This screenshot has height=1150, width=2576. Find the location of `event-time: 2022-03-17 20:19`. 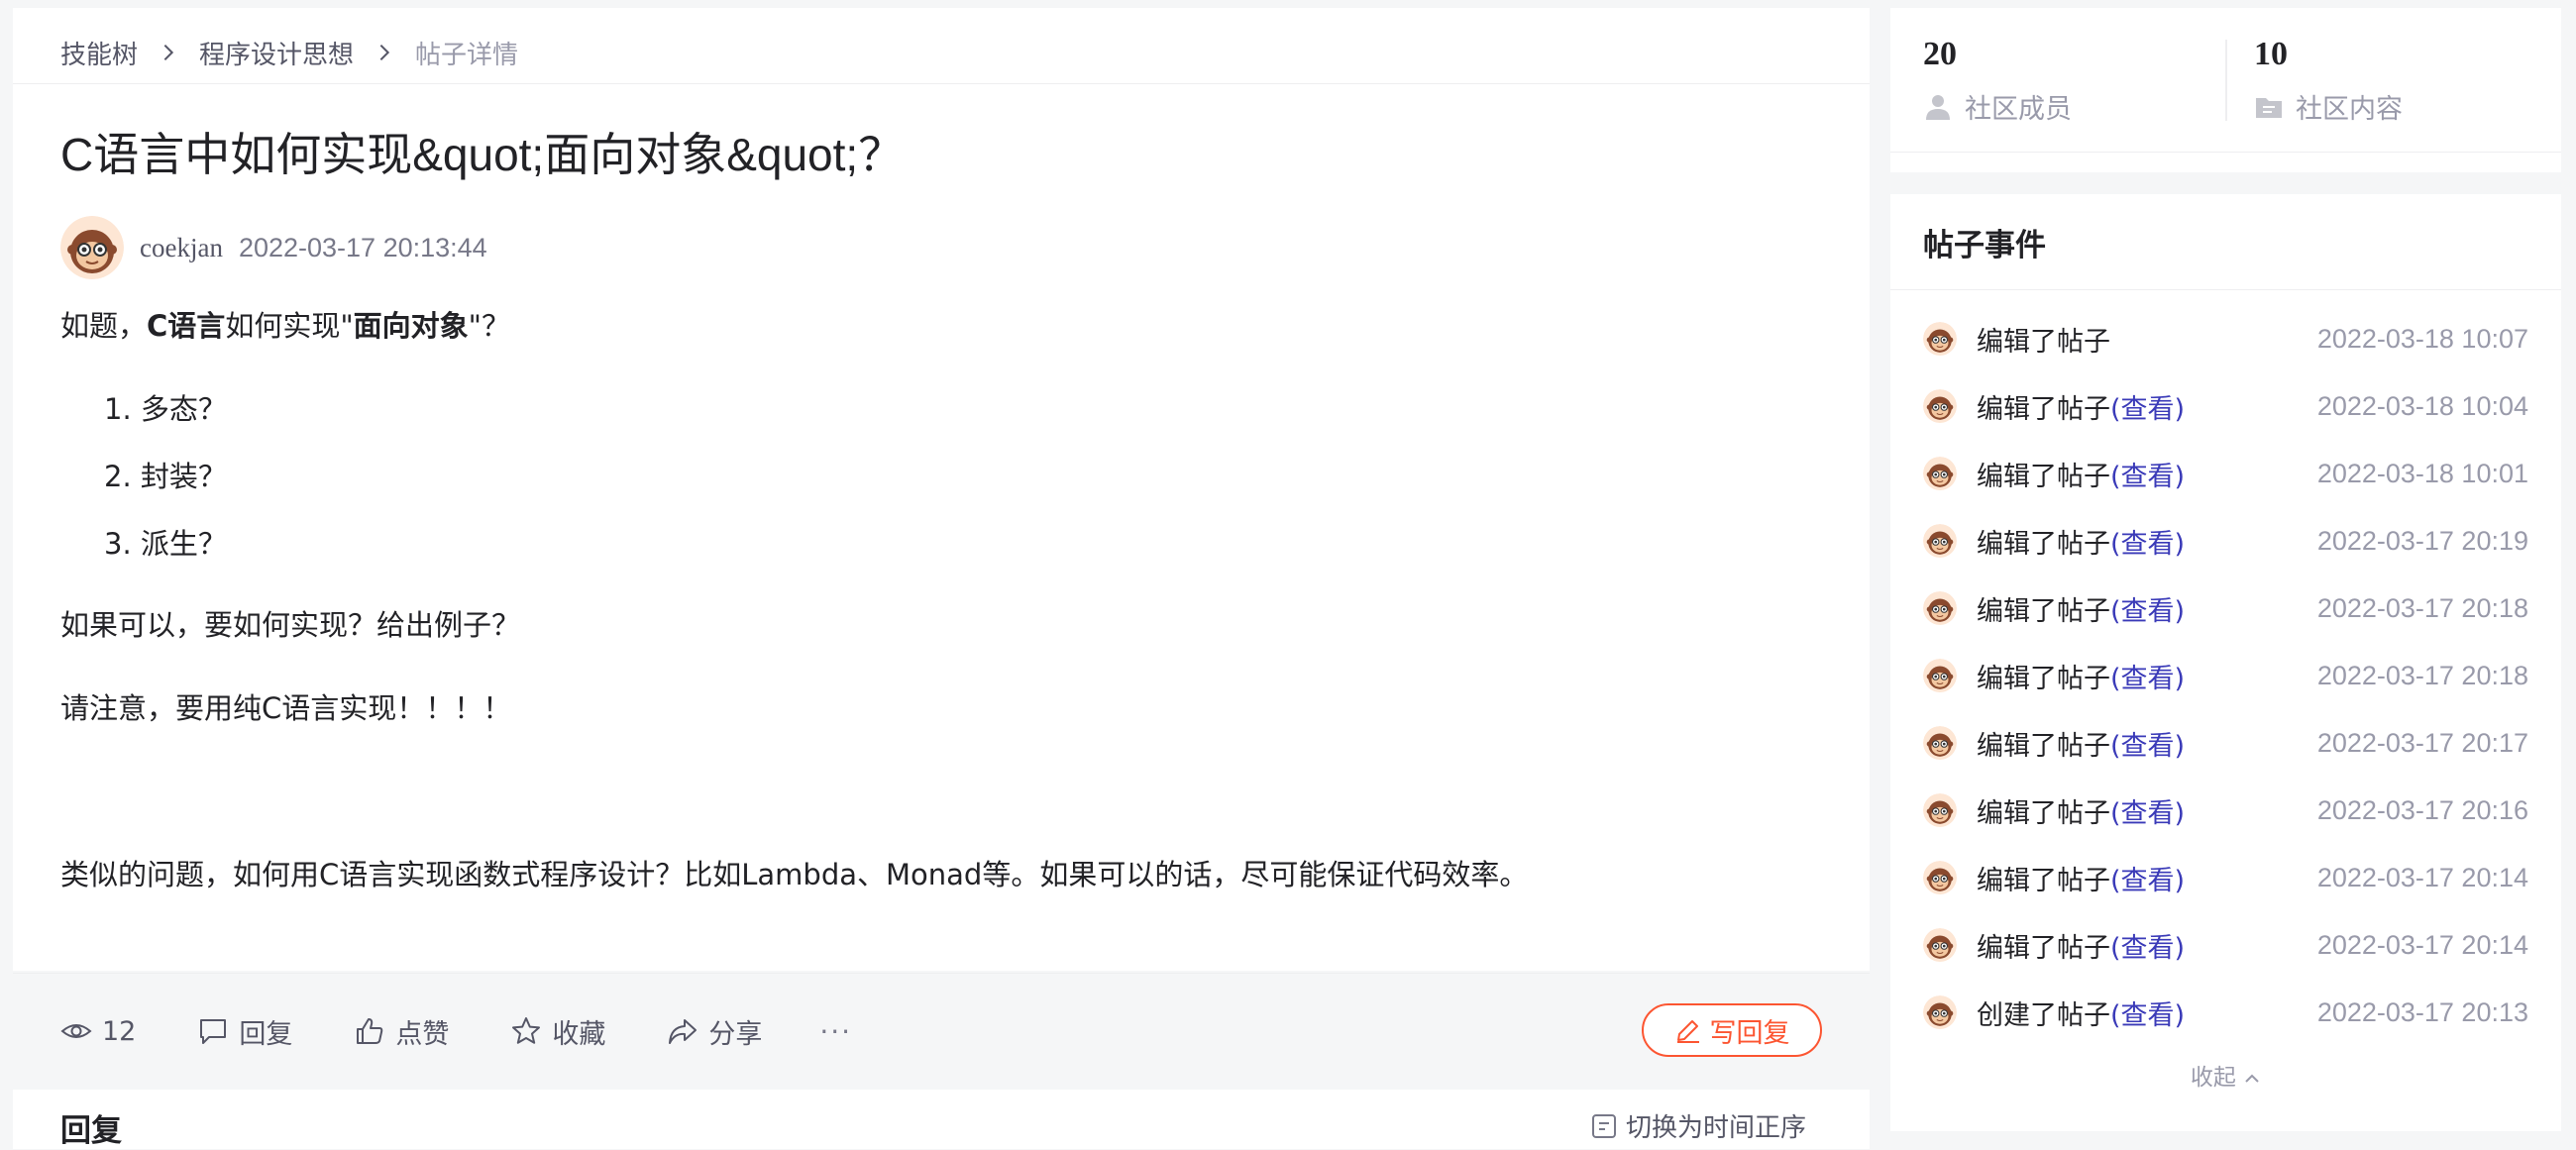

event-time: 2022-03-17 20:19 is located at coordinates (2422, 540).